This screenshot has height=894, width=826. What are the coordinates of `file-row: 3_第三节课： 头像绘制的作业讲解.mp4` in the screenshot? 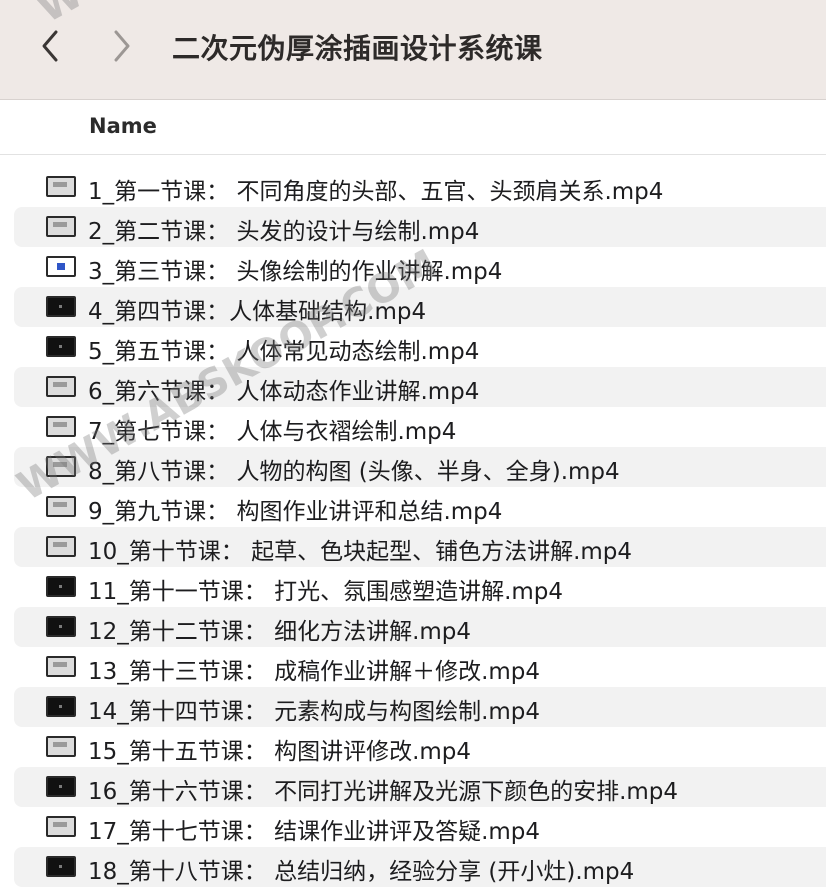 It's located at (420, 267).